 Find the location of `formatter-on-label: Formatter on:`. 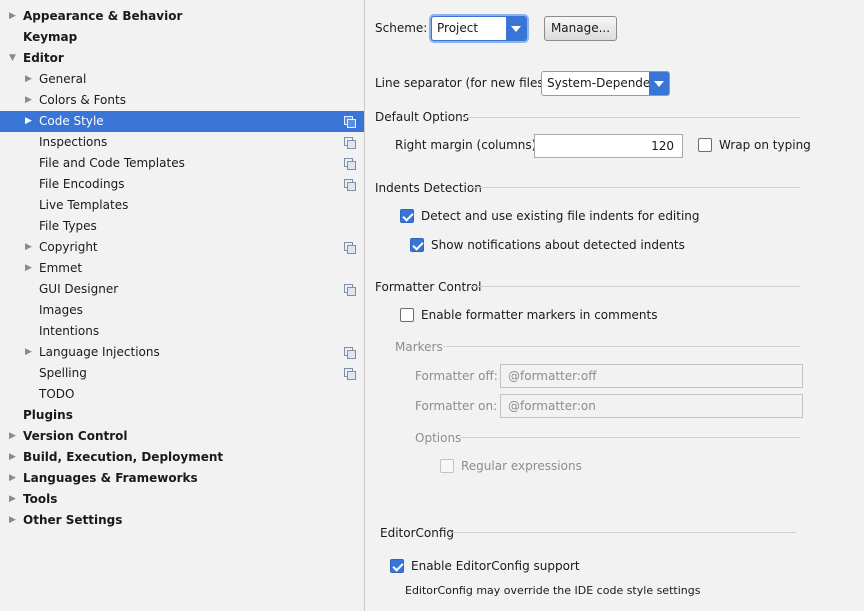

formatter-on-label: Formatter on: is located at coordinates (456, 406).